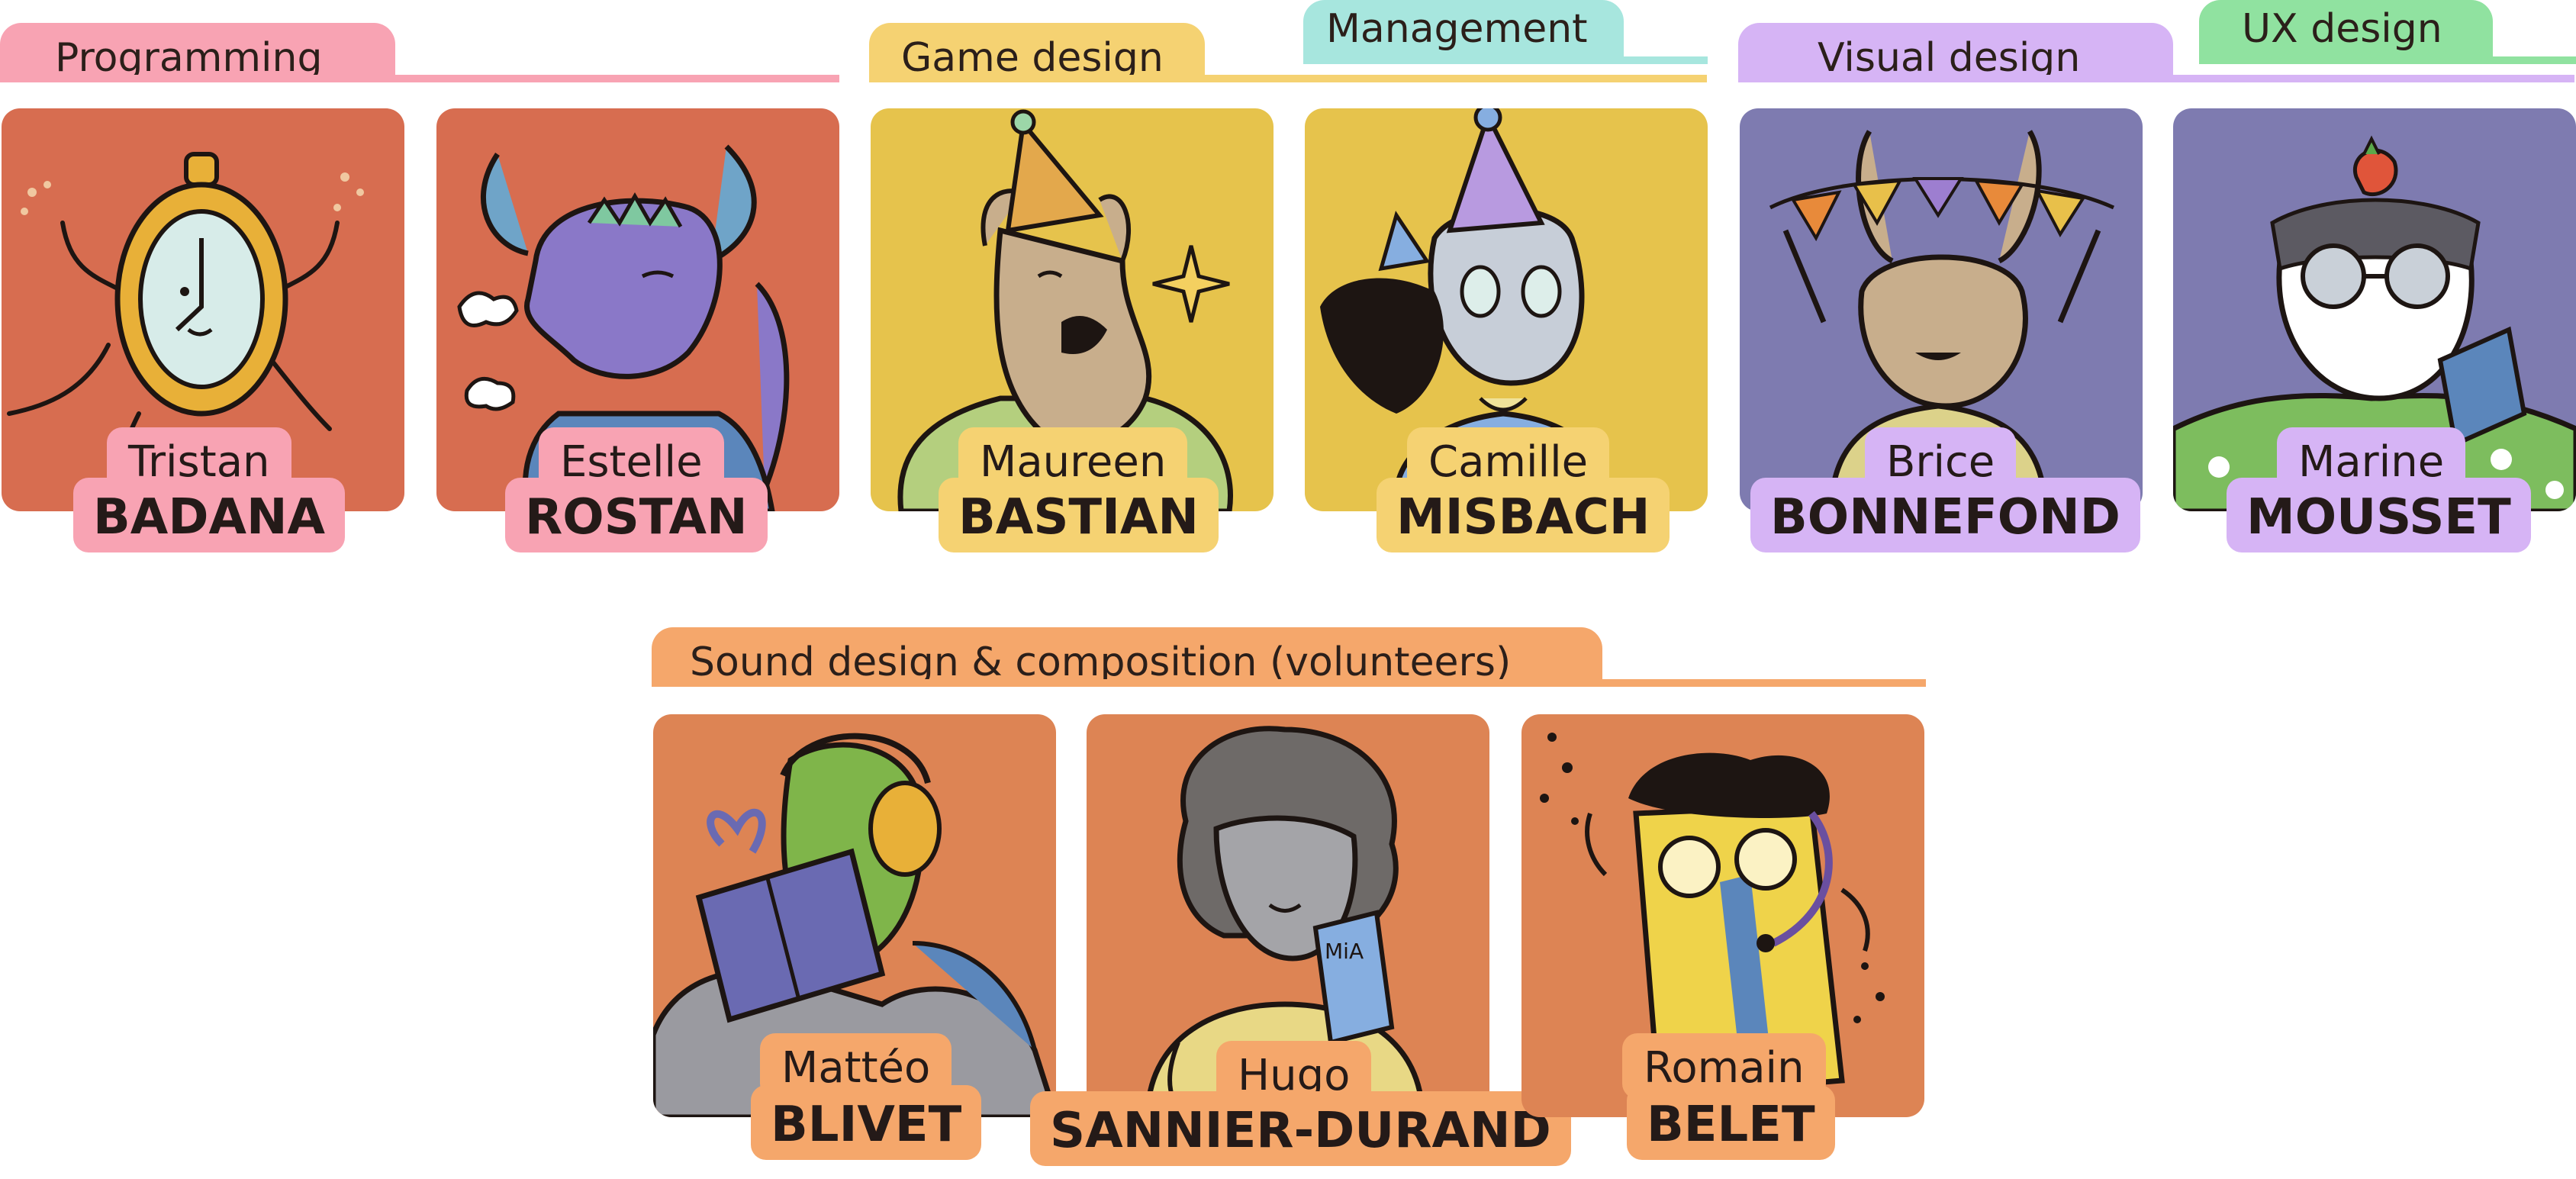  Describe the element at coordinates (1289, 683) in the screenshot. I see `section-underline-sound` at that location.